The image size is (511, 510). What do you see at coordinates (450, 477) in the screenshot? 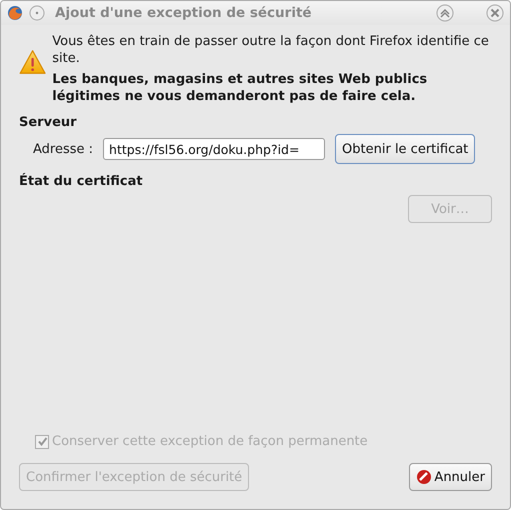
I see `cancel-button: Annuler` at bounding box center [450, 477].